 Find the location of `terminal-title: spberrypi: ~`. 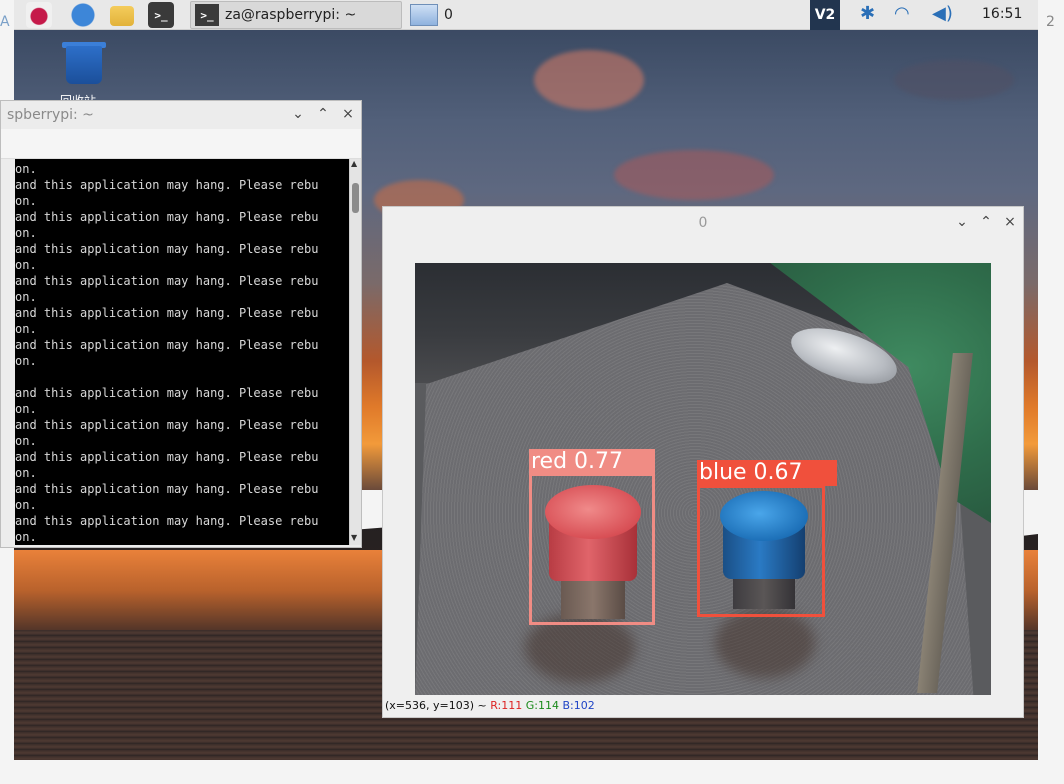

terminal-title: spberrypi: ~ is located at coordinates (50, 115).